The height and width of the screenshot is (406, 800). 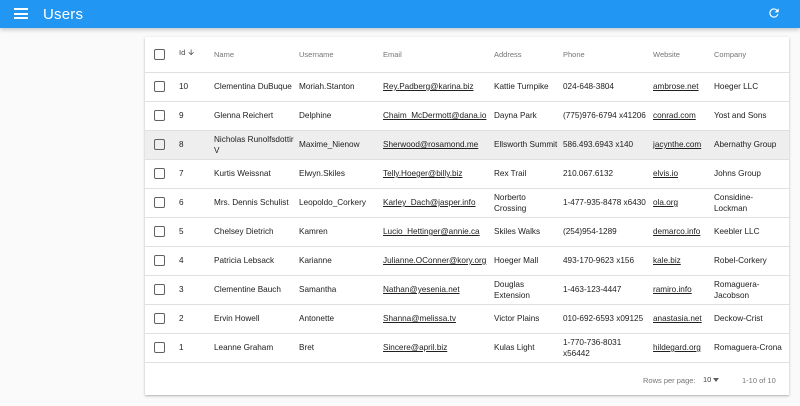 I want to click on cell-address: Dayna Park, so click(x=528, y=116).